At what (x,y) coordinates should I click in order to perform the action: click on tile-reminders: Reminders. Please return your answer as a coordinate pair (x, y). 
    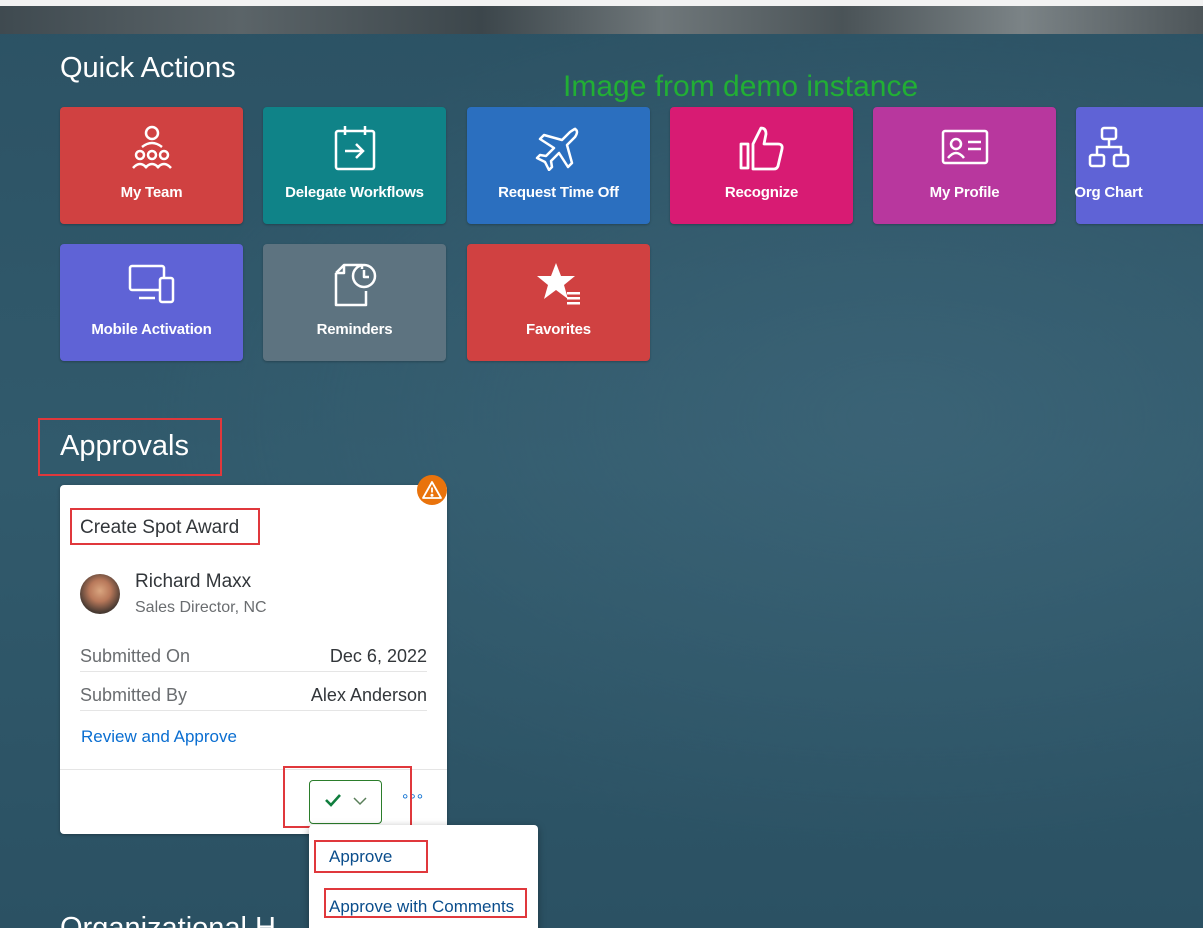
    Looking at the image, I should click on (354, 302).